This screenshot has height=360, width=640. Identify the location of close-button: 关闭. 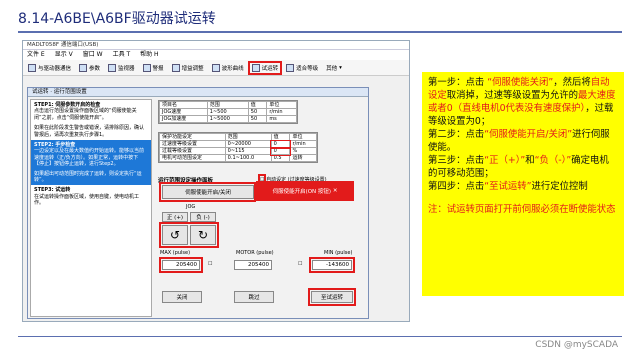
(182, 297).